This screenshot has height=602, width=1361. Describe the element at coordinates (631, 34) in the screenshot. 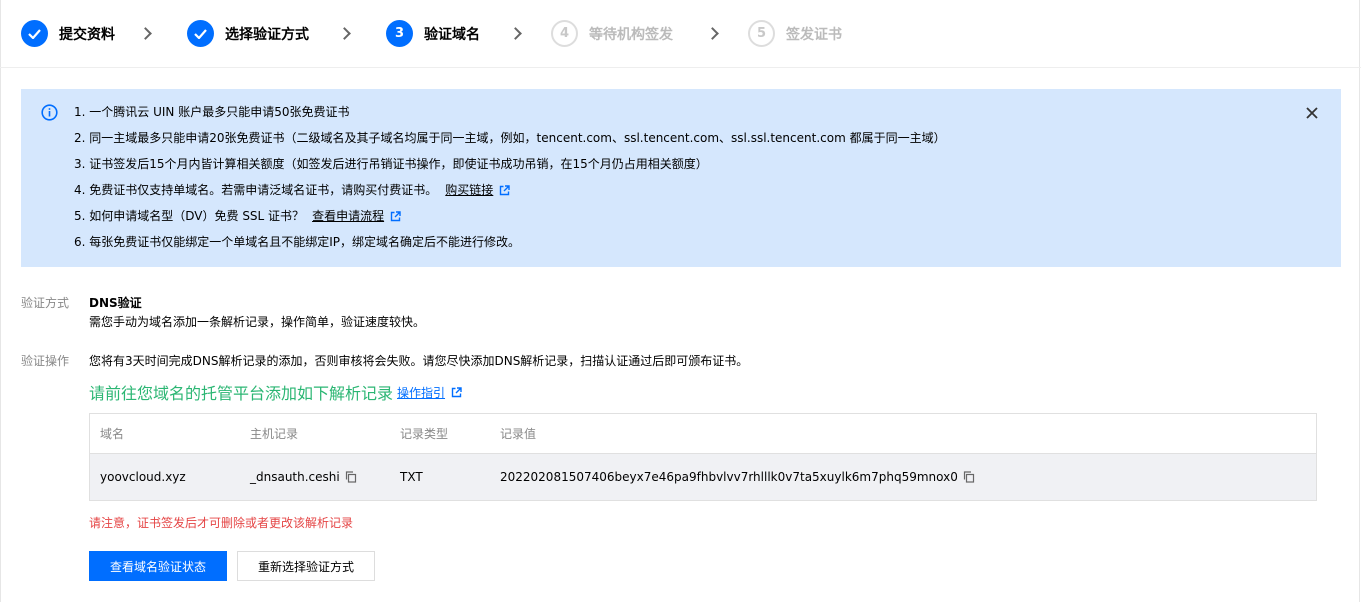

I see `step-label: 等待机构签发` at that location.